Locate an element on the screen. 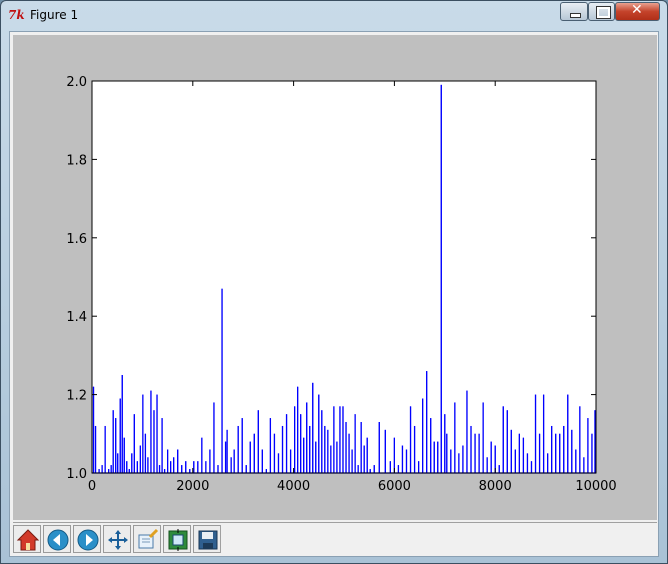 The image size is (668, 564). x-tick-label: 8000 is located at coordinates (495, 486).